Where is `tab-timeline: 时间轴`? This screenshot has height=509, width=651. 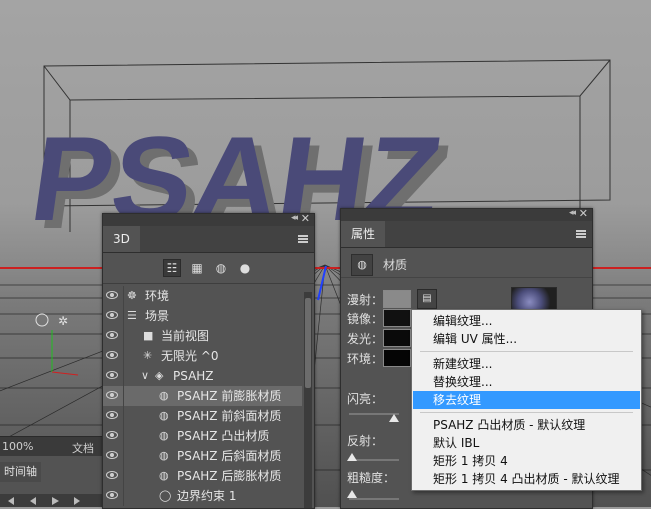
tab-timeline: 时间轴 is located at coordinates (20, 472).